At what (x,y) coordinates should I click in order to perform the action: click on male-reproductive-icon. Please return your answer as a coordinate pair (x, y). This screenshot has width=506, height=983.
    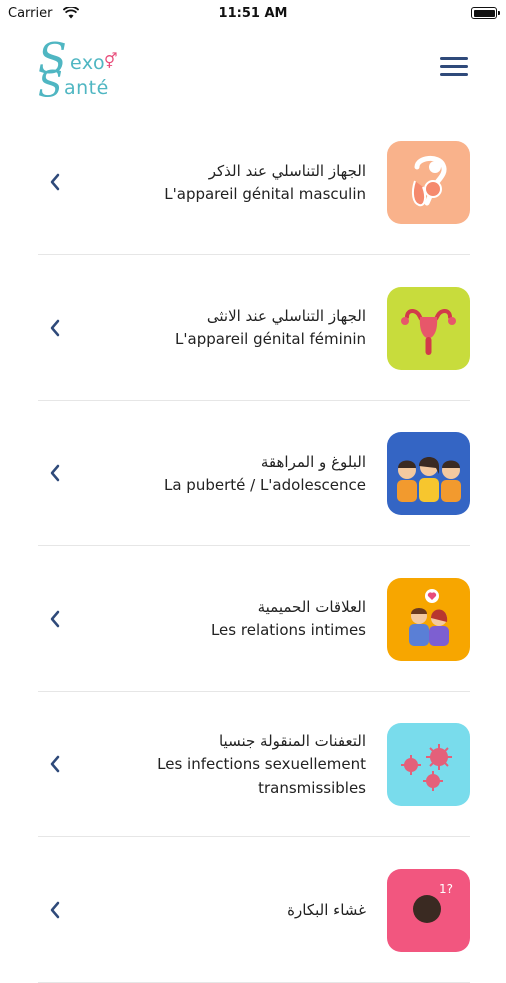
    Looking at the image, I should click on (428, 182).